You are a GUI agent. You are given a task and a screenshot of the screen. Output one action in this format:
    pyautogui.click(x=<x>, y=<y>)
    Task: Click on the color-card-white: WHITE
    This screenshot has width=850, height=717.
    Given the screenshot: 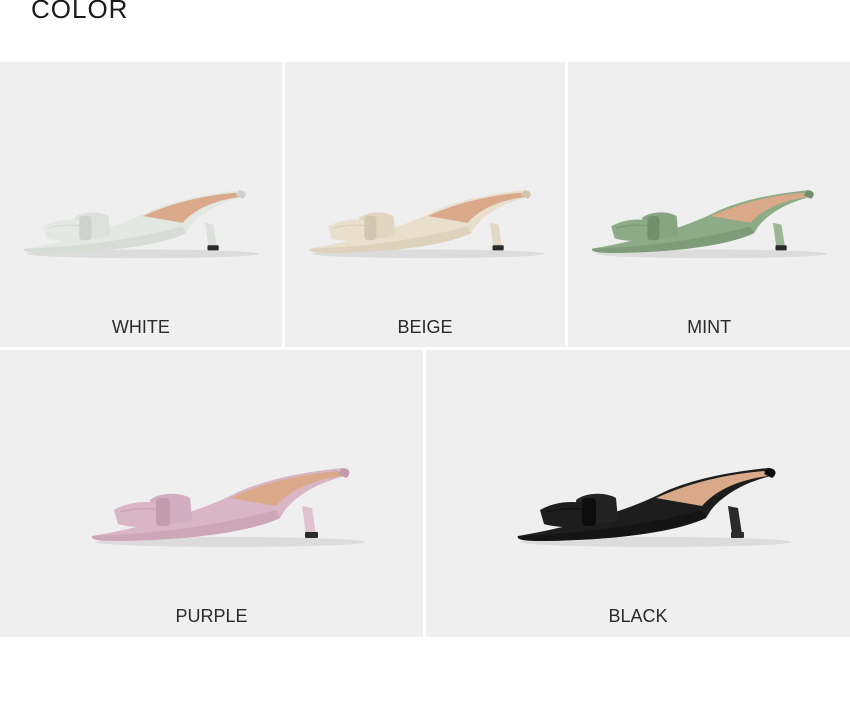 What is the action you would take?
    pyautogui.click(x=141, y=204)
    